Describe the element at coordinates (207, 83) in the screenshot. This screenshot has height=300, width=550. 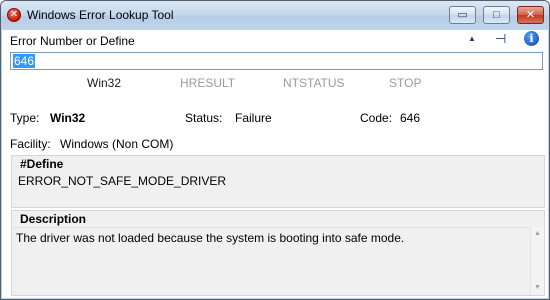
I see `tab-hresult: HRESULT` at that location.